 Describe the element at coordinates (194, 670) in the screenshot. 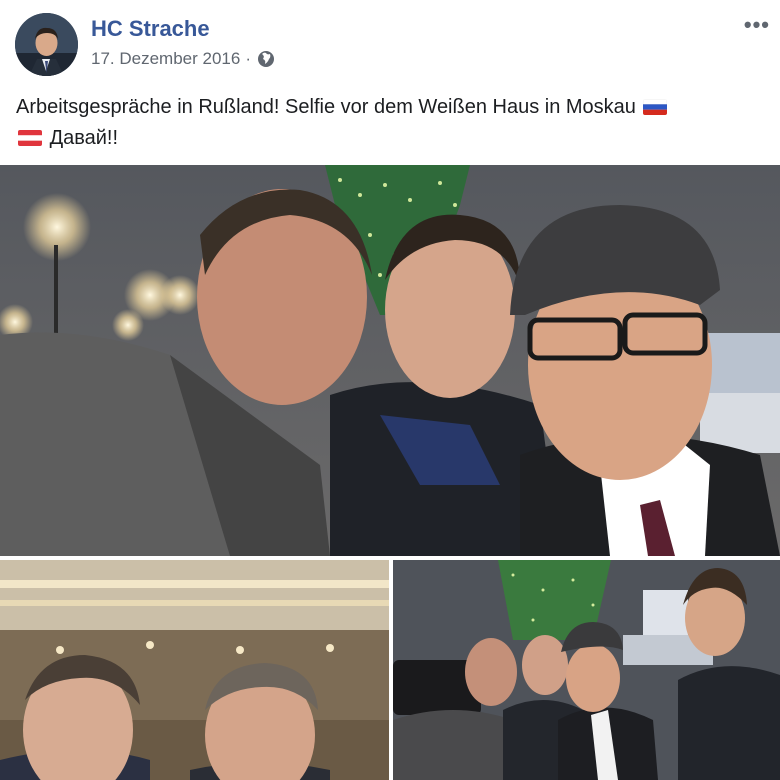

I see `restaurant-photo` at that location.